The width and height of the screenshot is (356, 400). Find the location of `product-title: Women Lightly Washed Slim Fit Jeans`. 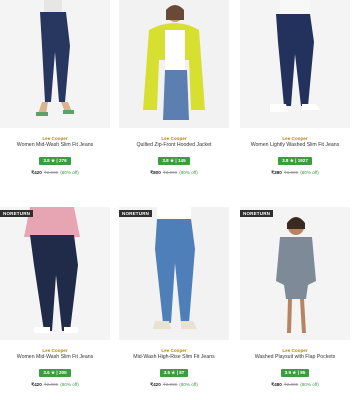

product-title: Women Lightly Washed Slim Fit Jeans is located at coordinates (295, 145).